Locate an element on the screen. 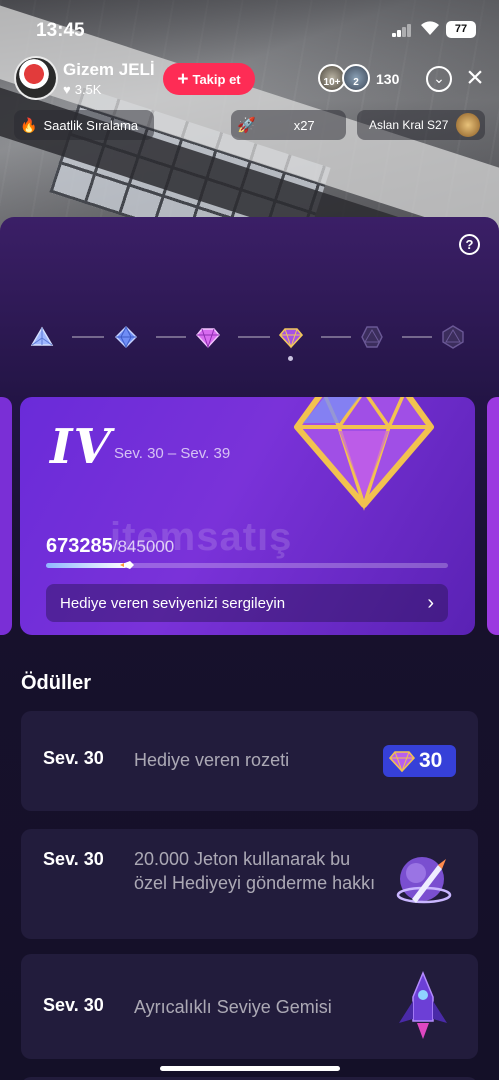 Image resolution: width=499 pixels, height=1080 pixels. gifter-badge: 30 is located at coordinates (419, 761).